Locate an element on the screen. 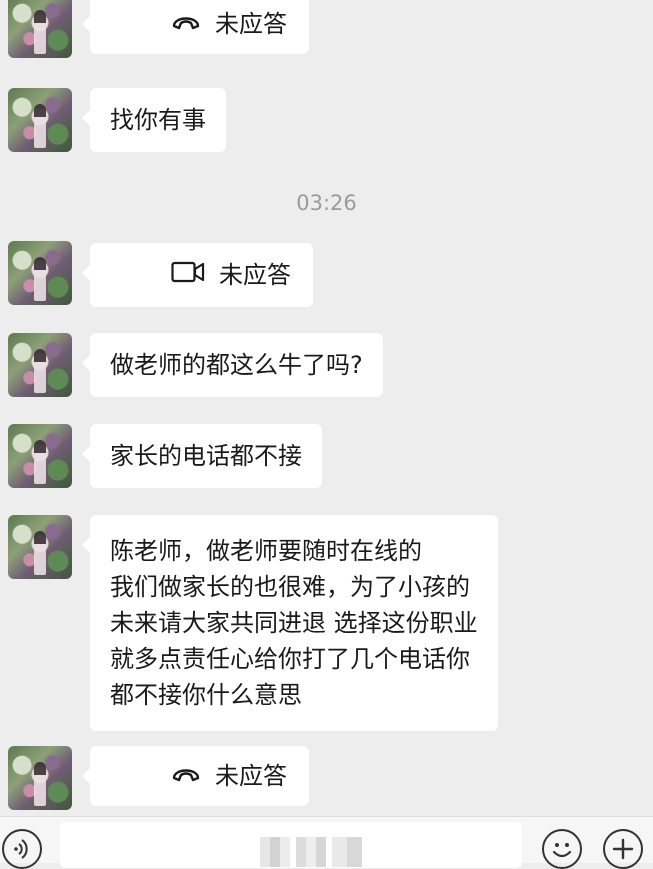 The image size is (653, 869). text-message-bubble: 做老师的都这么牛了吗? is located at coordinates (232, 365).